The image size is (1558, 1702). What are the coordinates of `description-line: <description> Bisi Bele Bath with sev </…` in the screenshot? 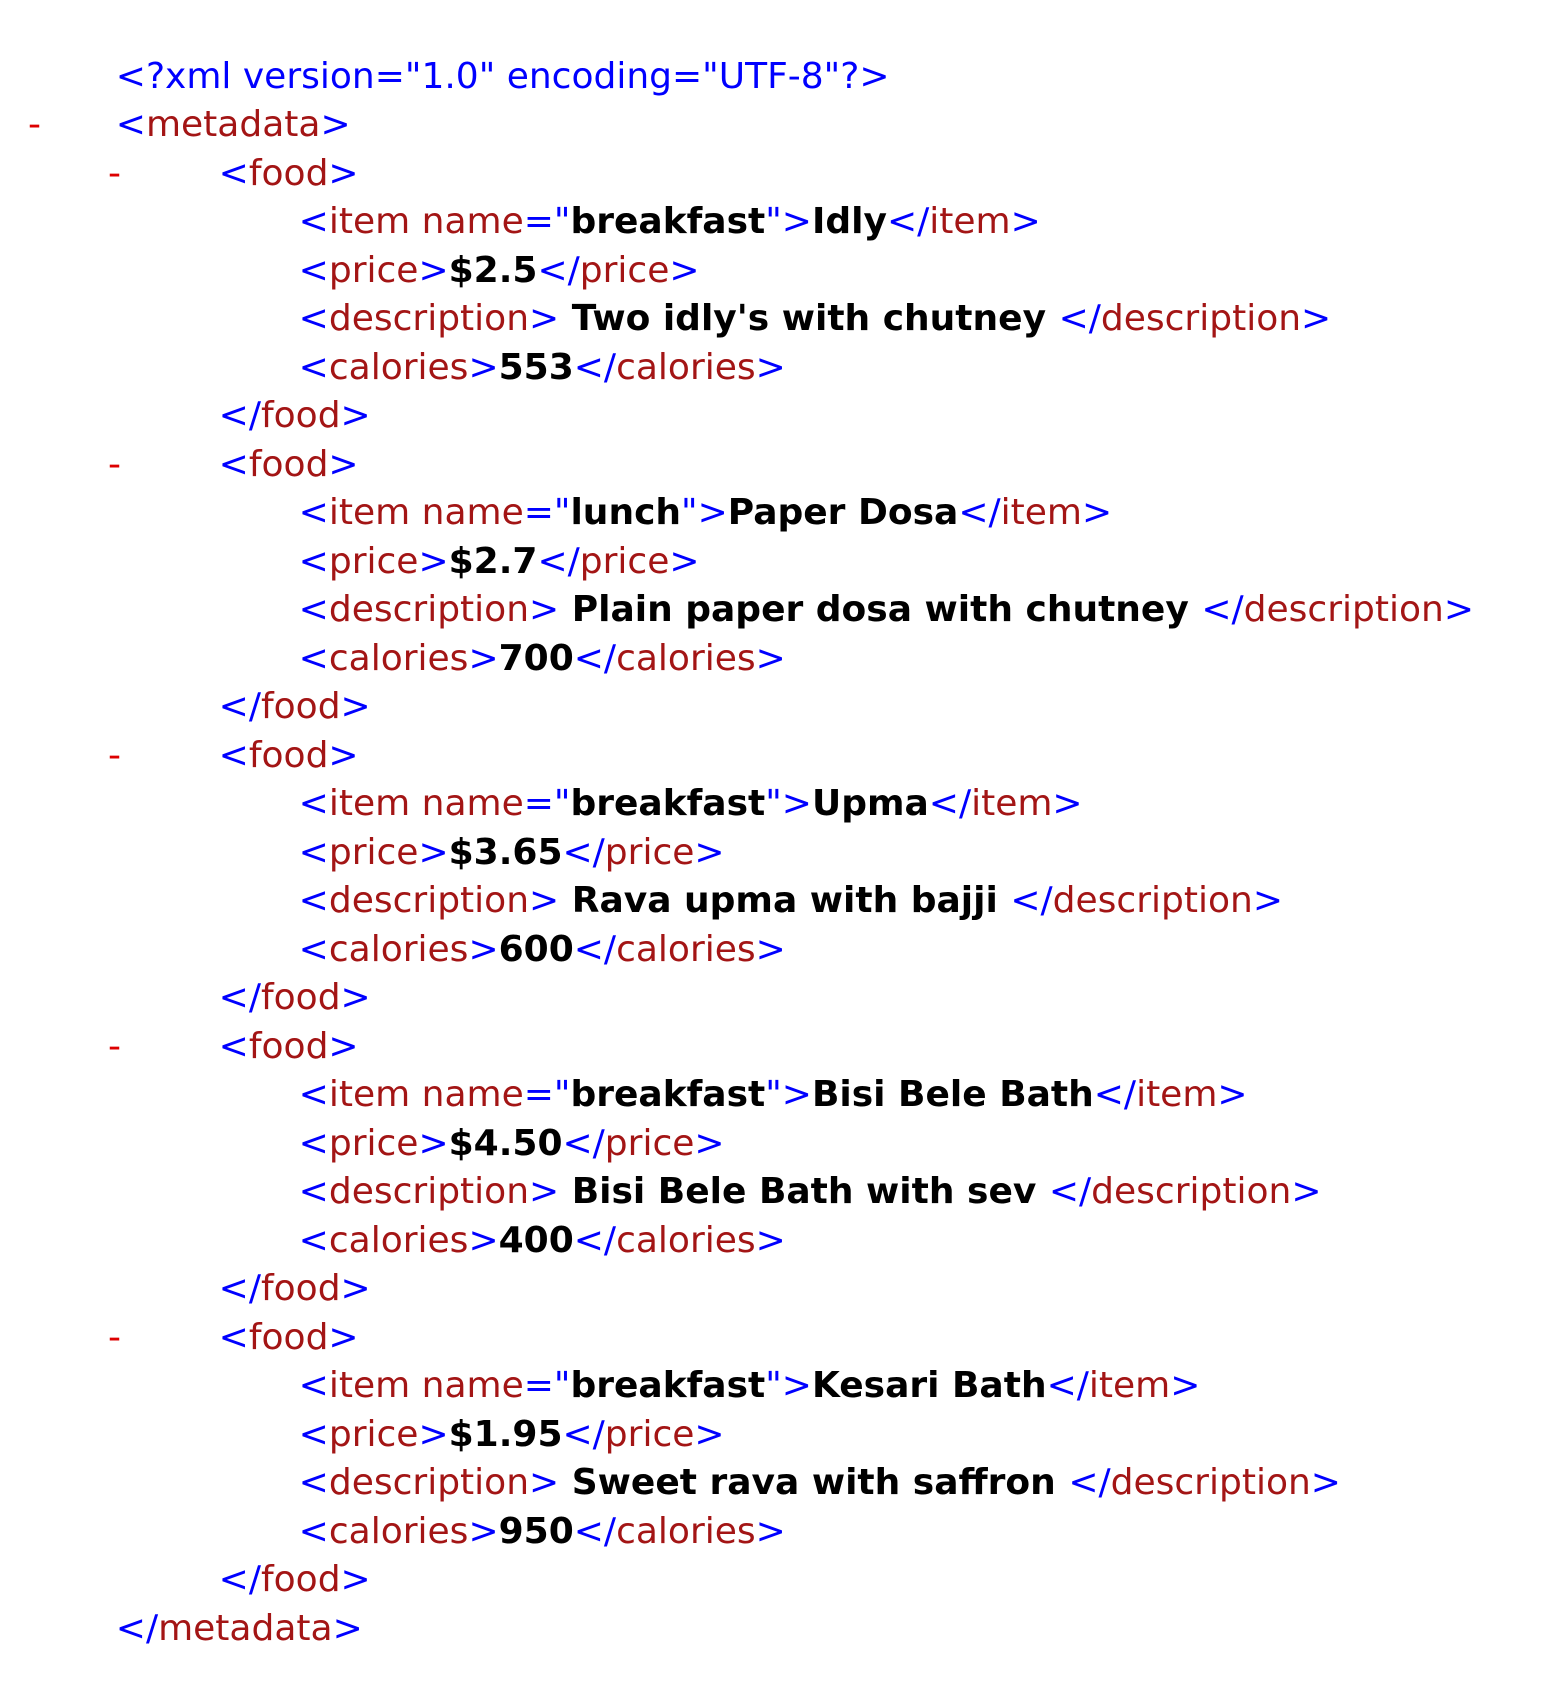 It's located at (810, 1191).